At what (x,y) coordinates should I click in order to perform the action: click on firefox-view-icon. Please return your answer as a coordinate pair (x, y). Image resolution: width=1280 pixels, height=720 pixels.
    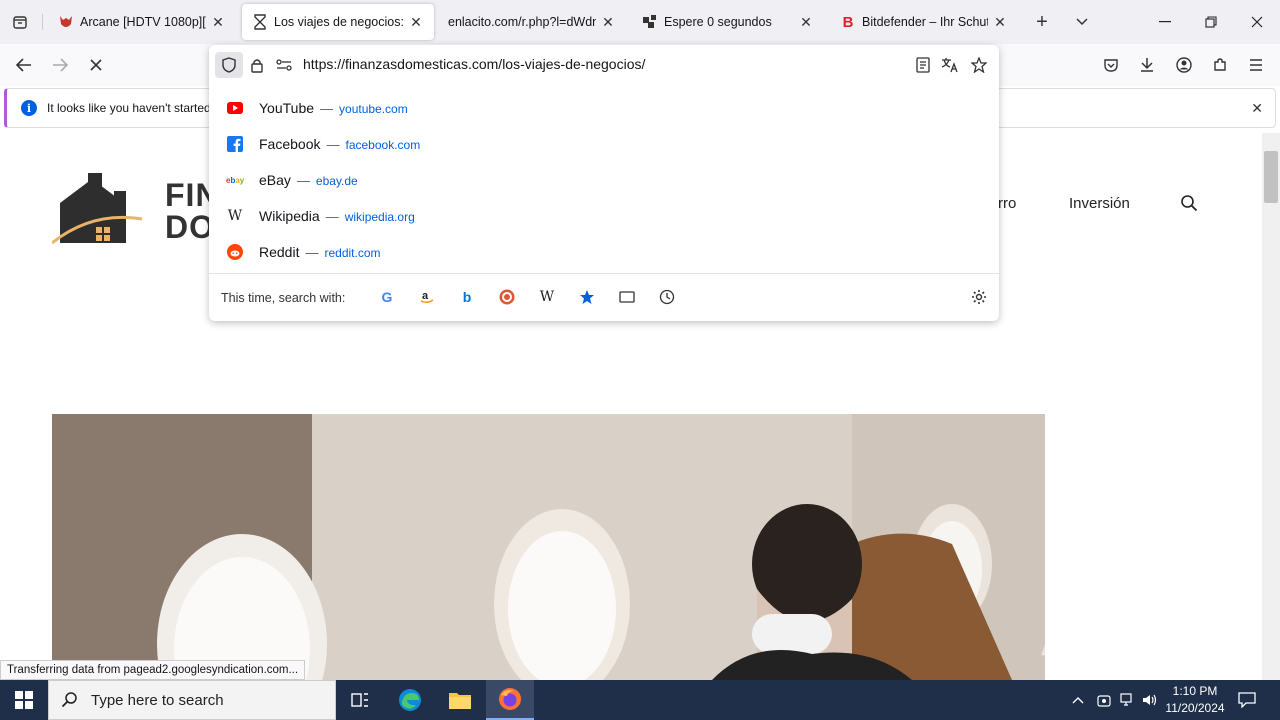
    Looking at the image, I should click on (20, 22).